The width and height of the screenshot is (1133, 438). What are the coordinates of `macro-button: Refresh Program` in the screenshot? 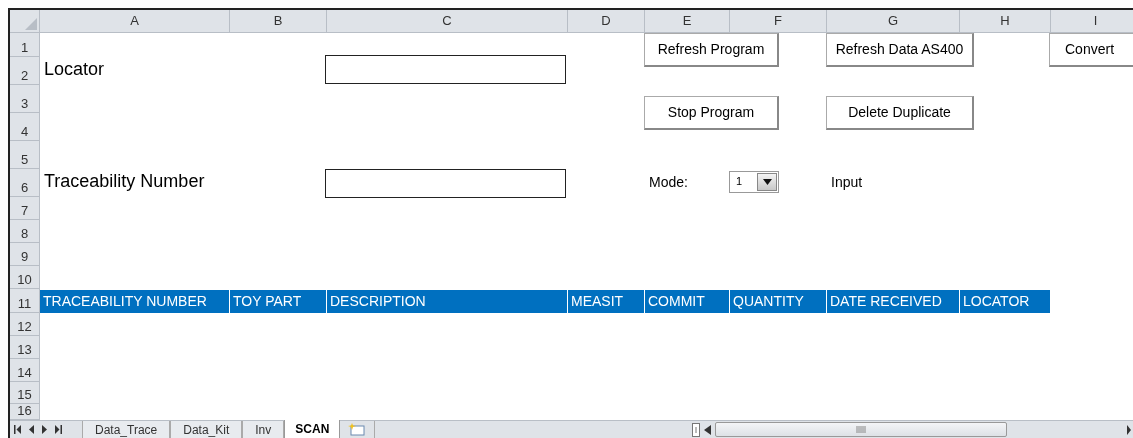 It's located at (711, 50).